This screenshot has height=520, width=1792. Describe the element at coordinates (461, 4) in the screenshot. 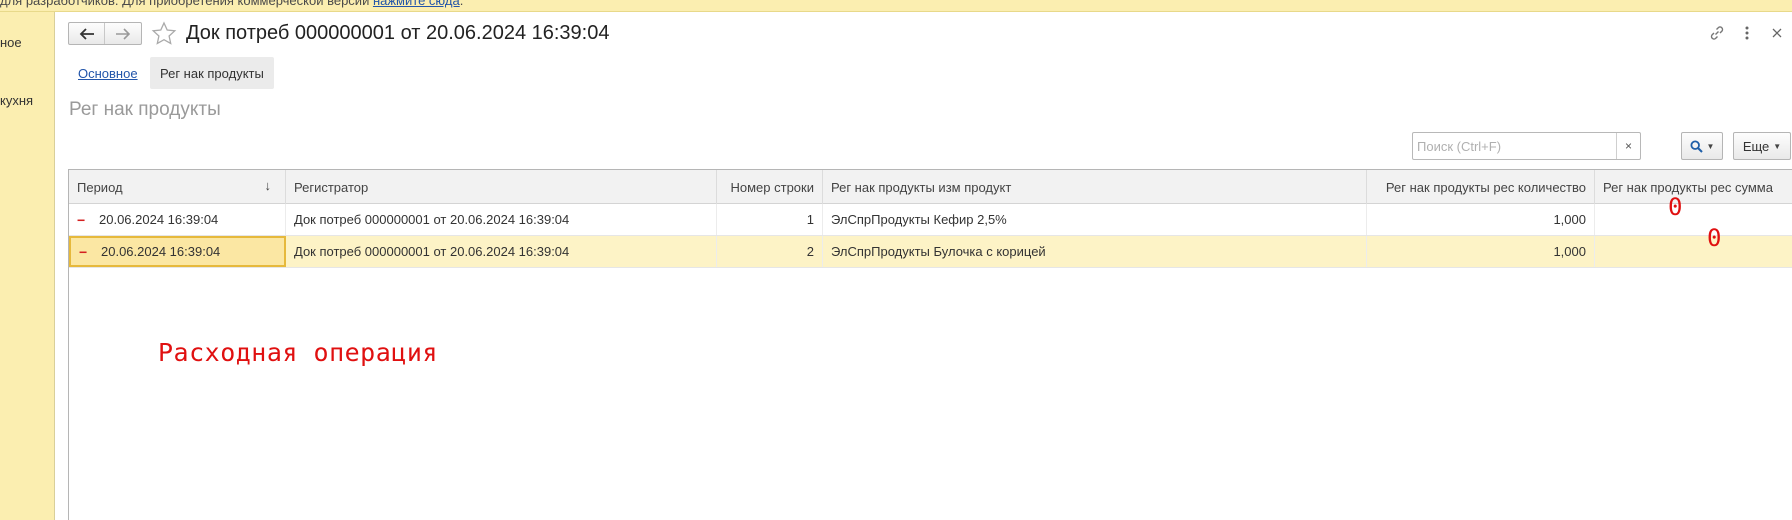

I see `banner-suffix: .` at that location.